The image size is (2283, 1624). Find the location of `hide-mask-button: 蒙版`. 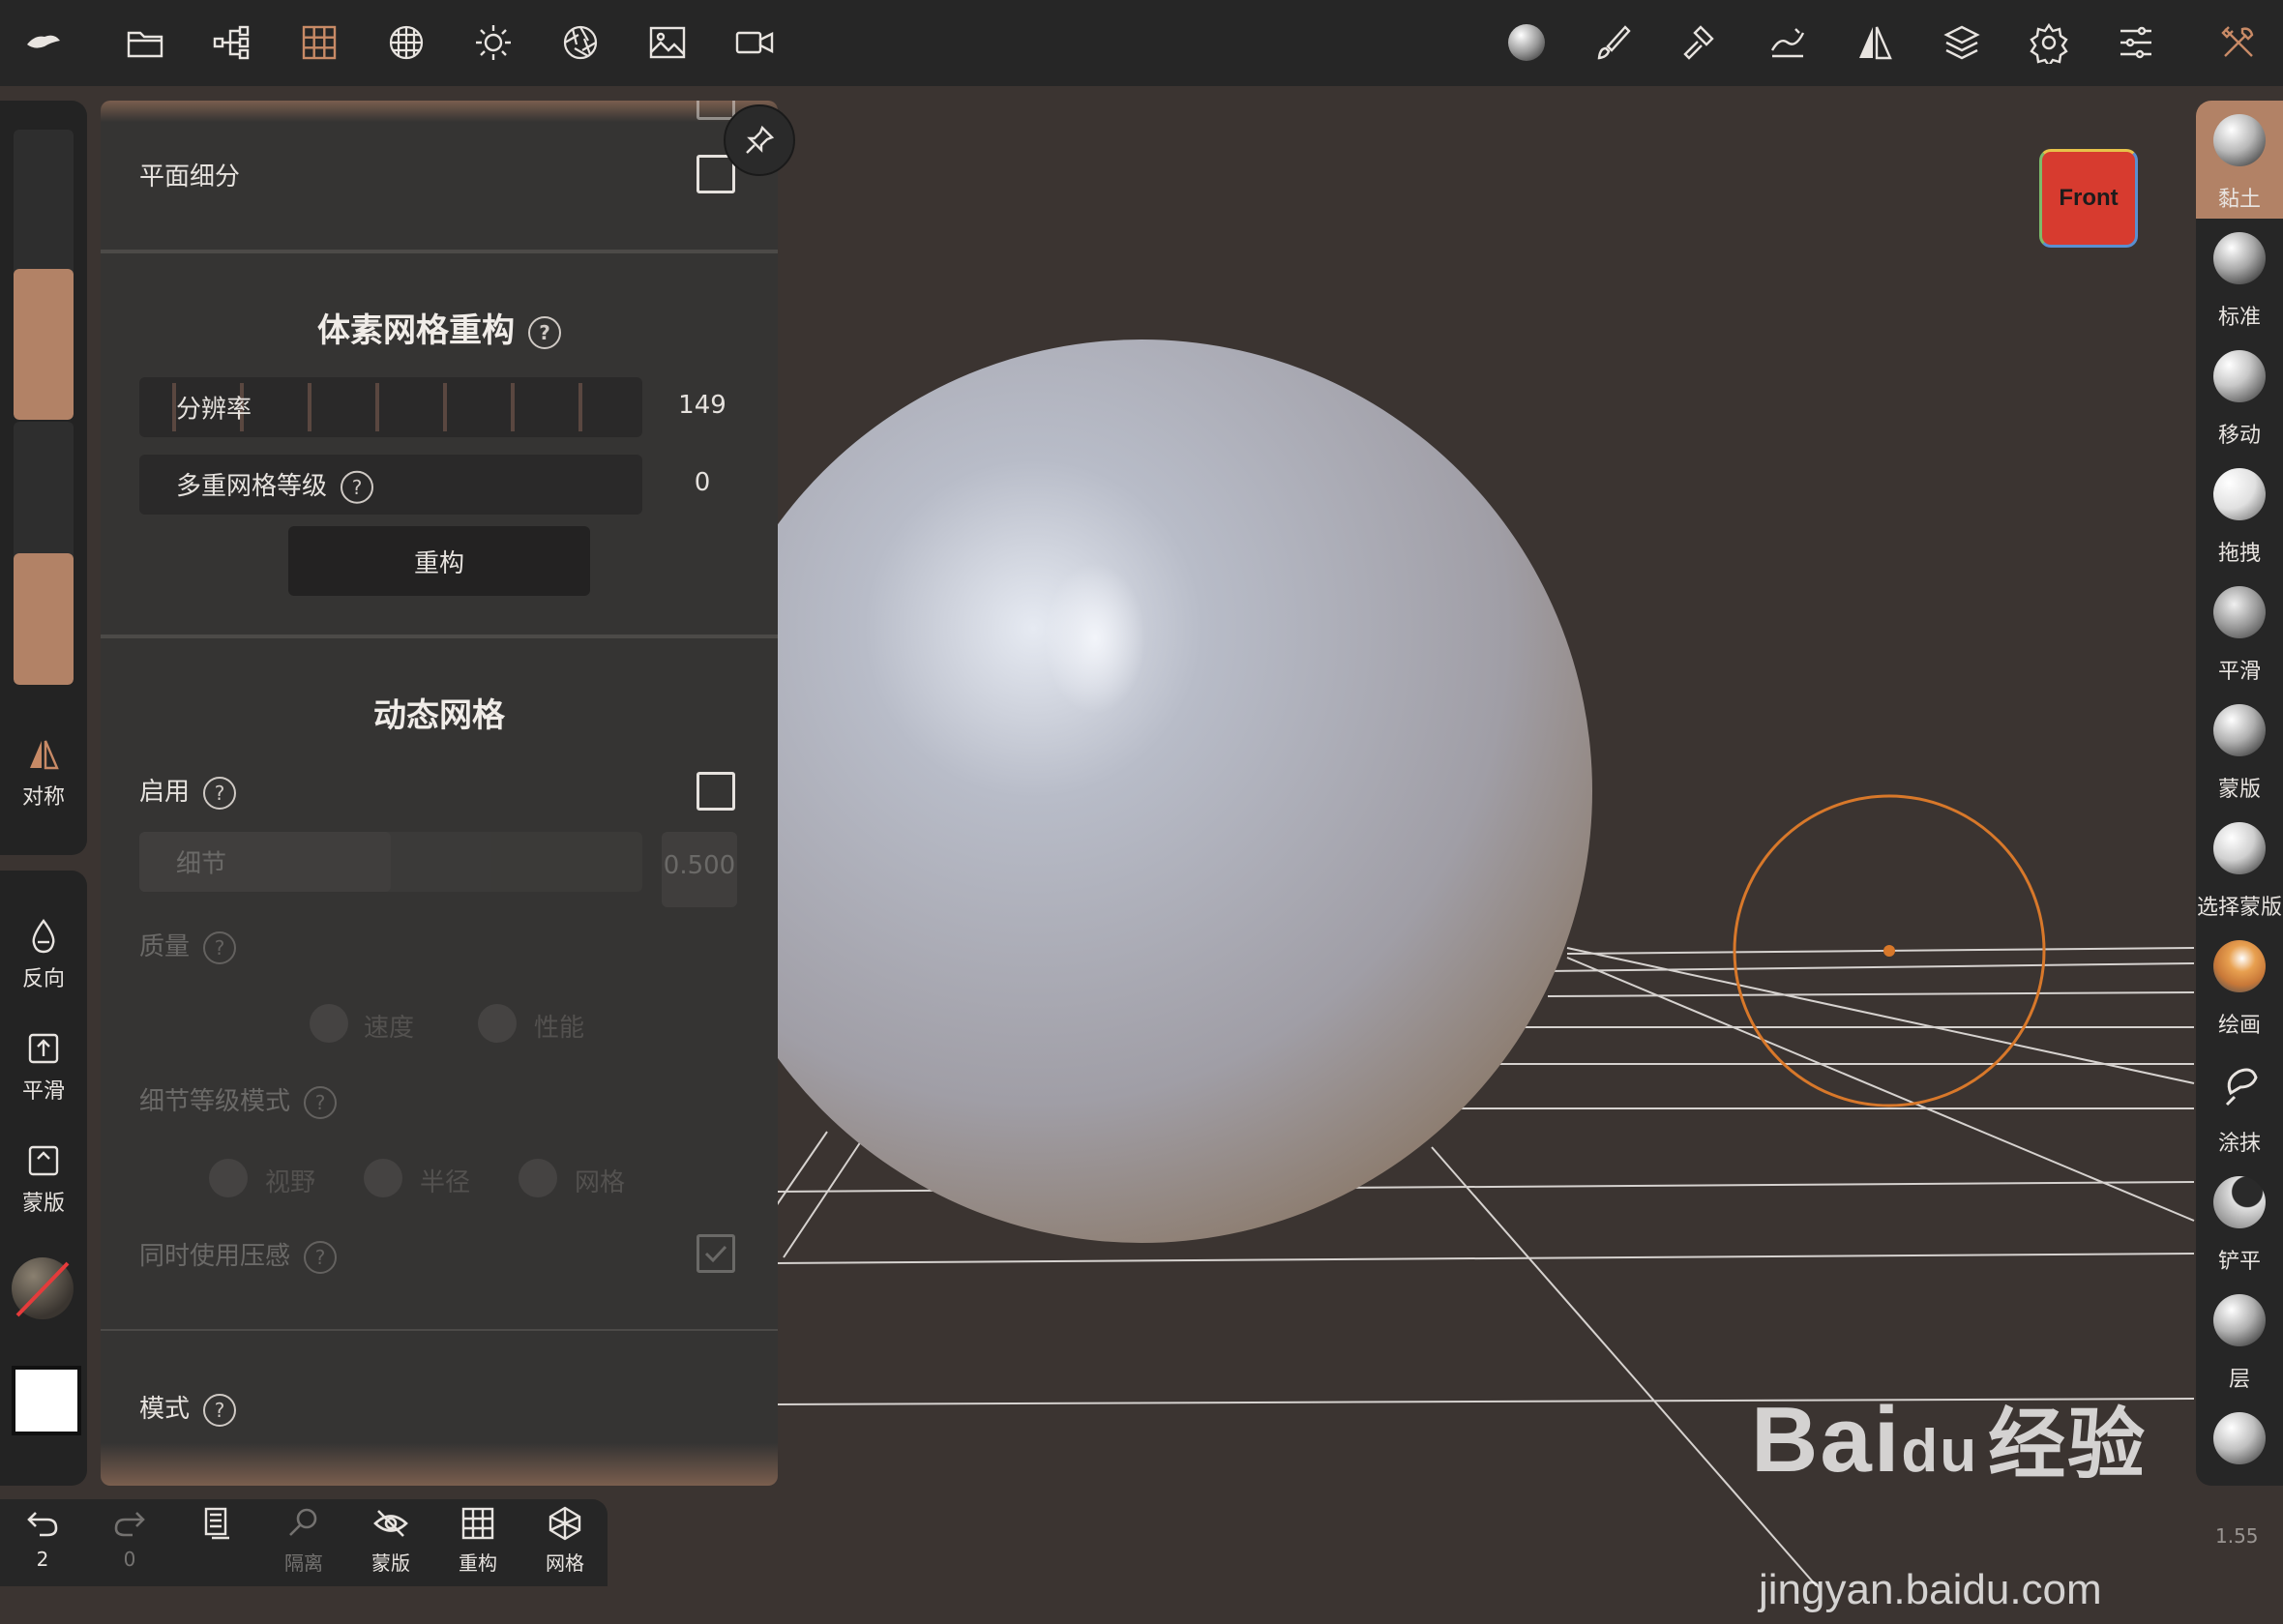

hide-mask-button: 蒙版 is located at coordinates (391, 1541).